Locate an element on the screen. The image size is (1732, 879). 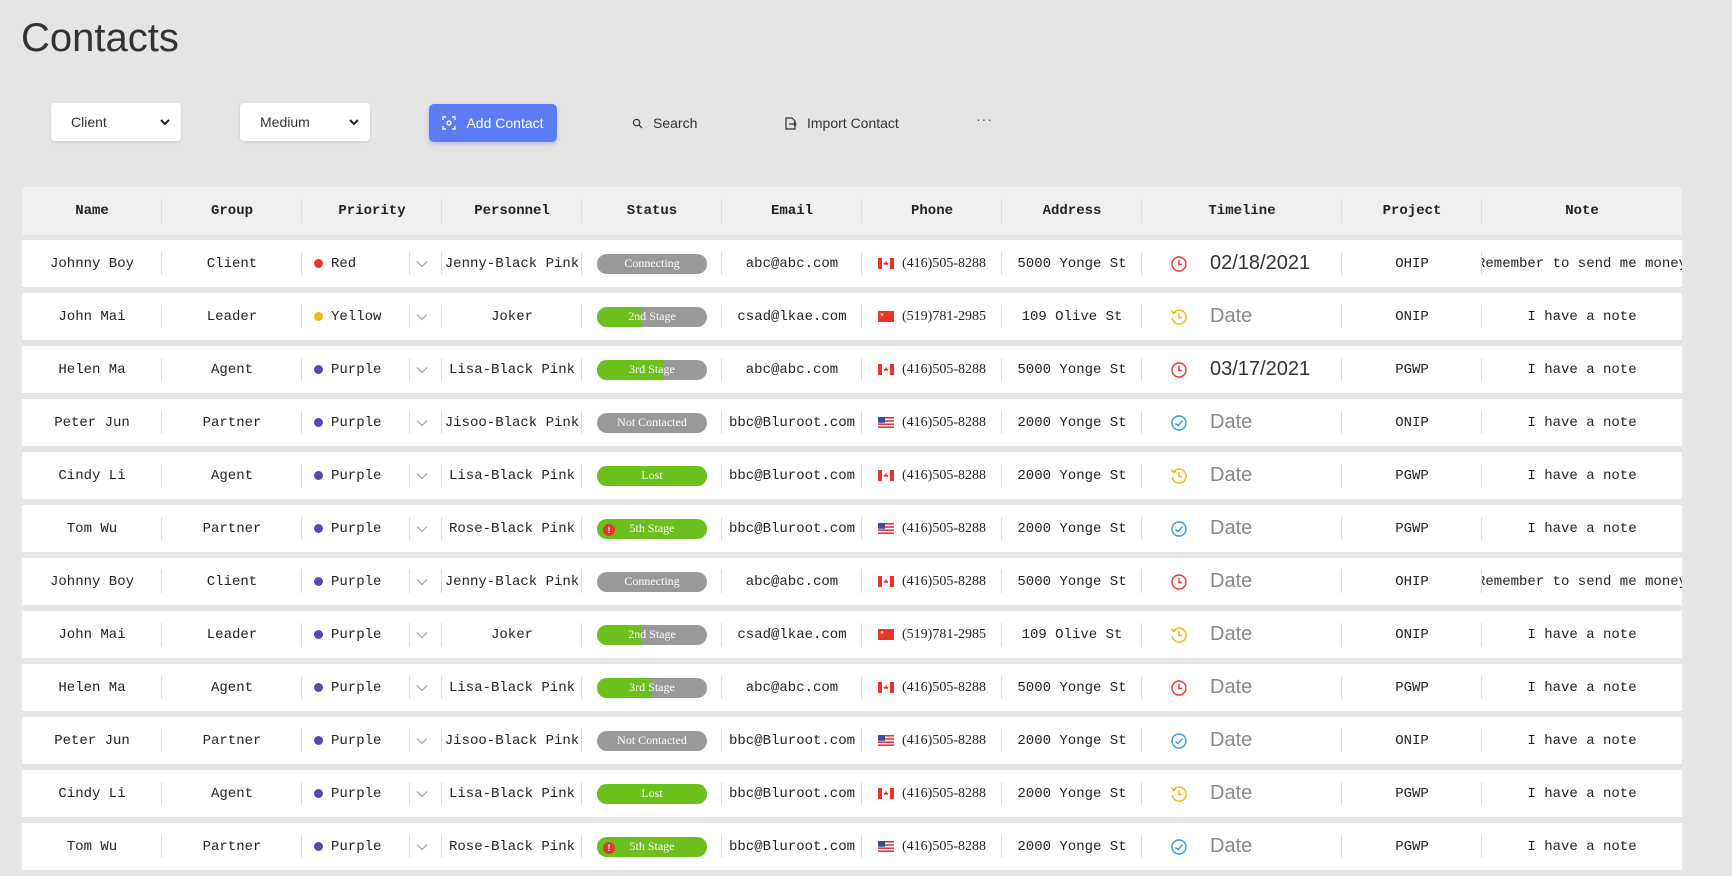
add-contact-button: Add Contact is located at coordinates (493, 123).